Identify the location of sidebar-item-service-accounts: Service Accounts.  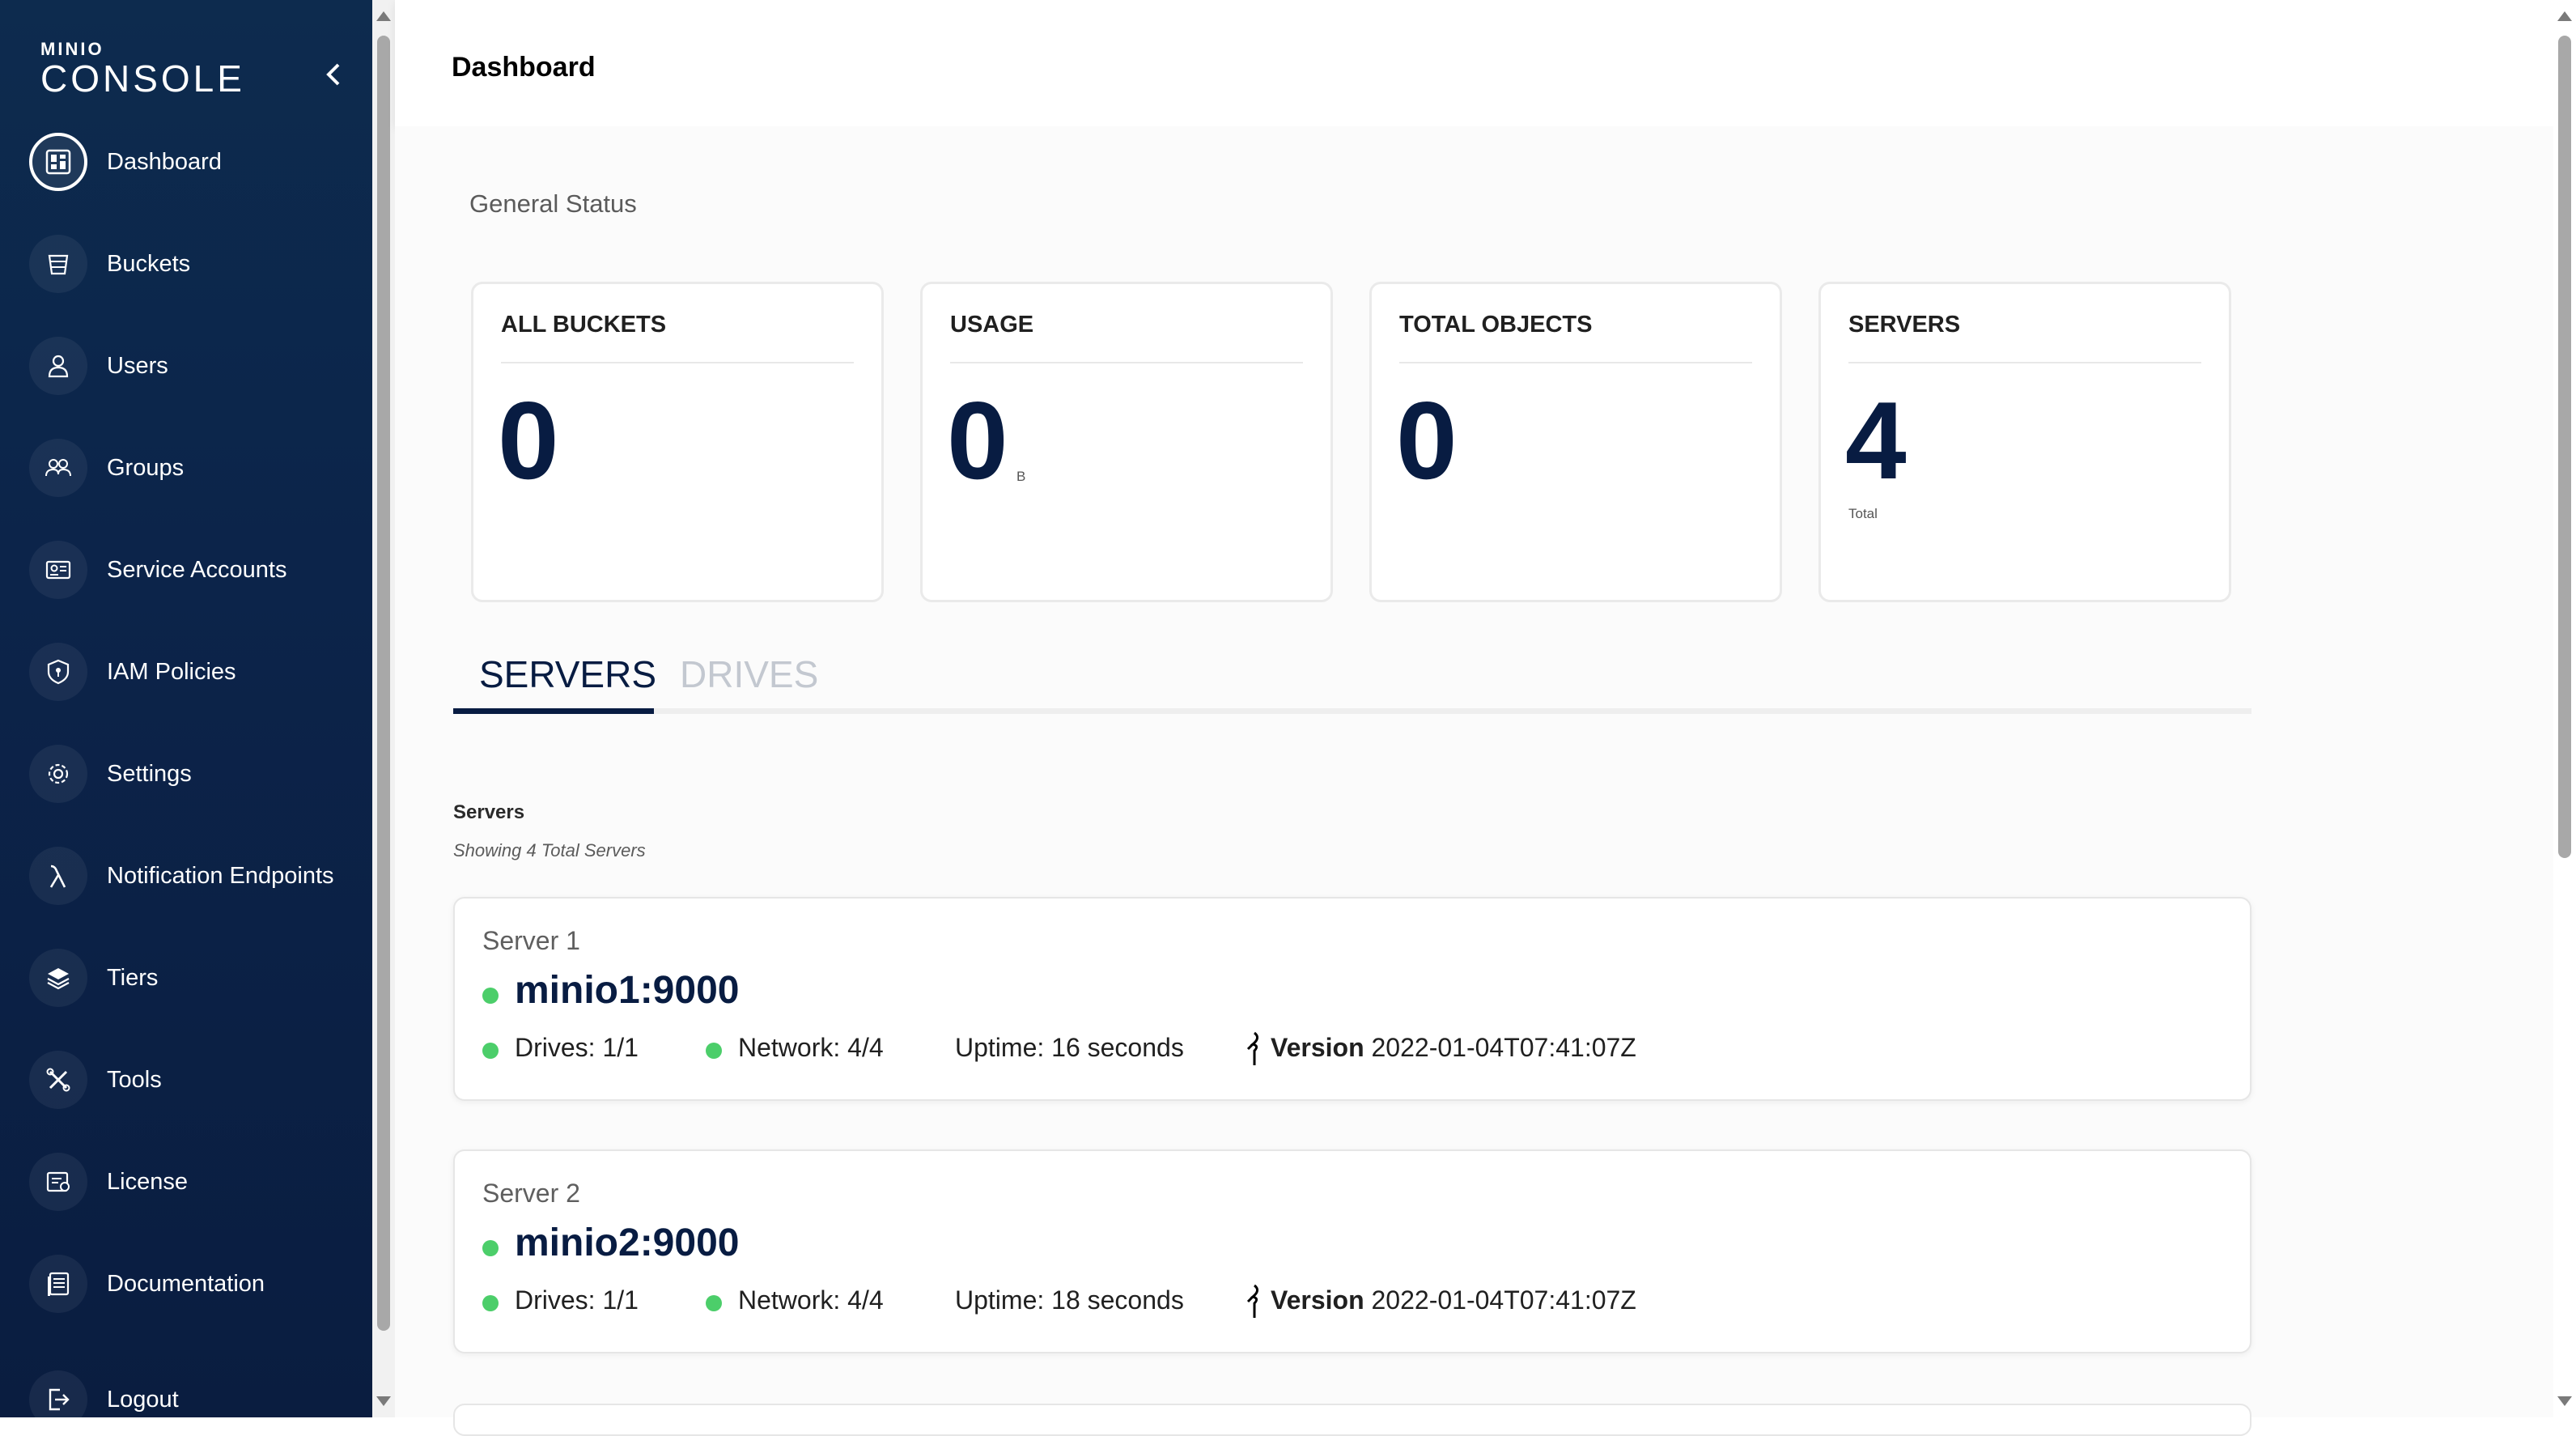
(186, 569).